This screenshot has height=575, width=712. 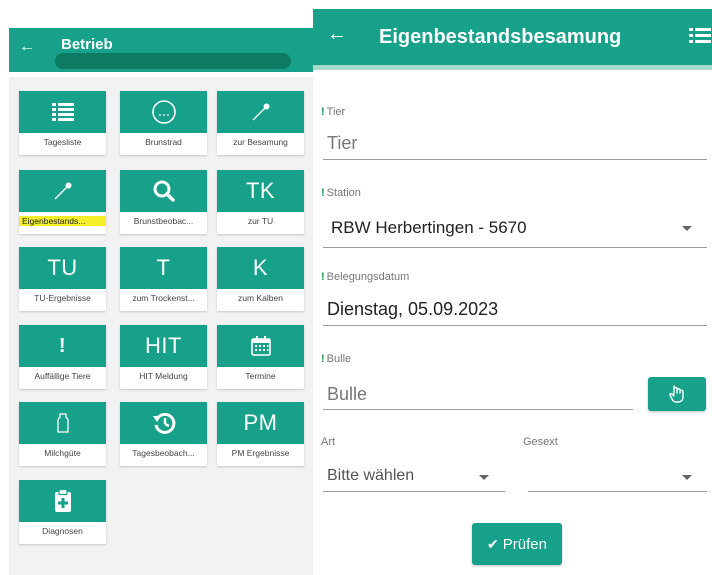 What do you see at coordinates (260, 298) in the screenshot?
I see `tile-label: zum Kalben` at bounding box center [260, 298].